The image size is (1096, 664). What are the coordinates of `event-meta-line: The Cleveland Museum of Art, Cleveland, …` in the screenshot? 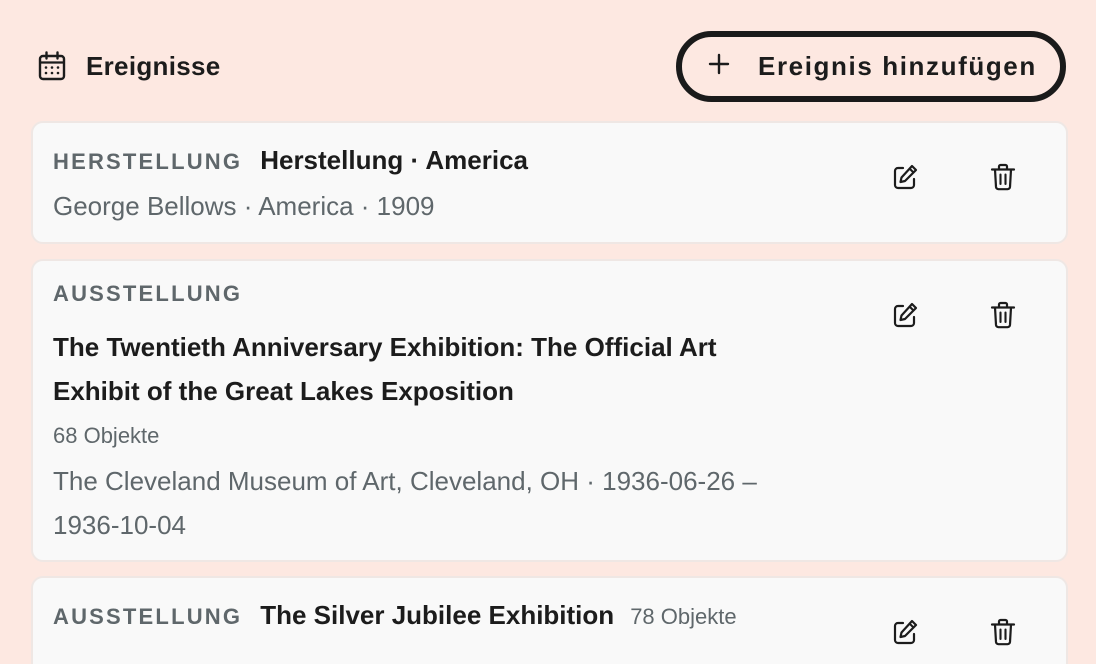 It's located at (405, 481).